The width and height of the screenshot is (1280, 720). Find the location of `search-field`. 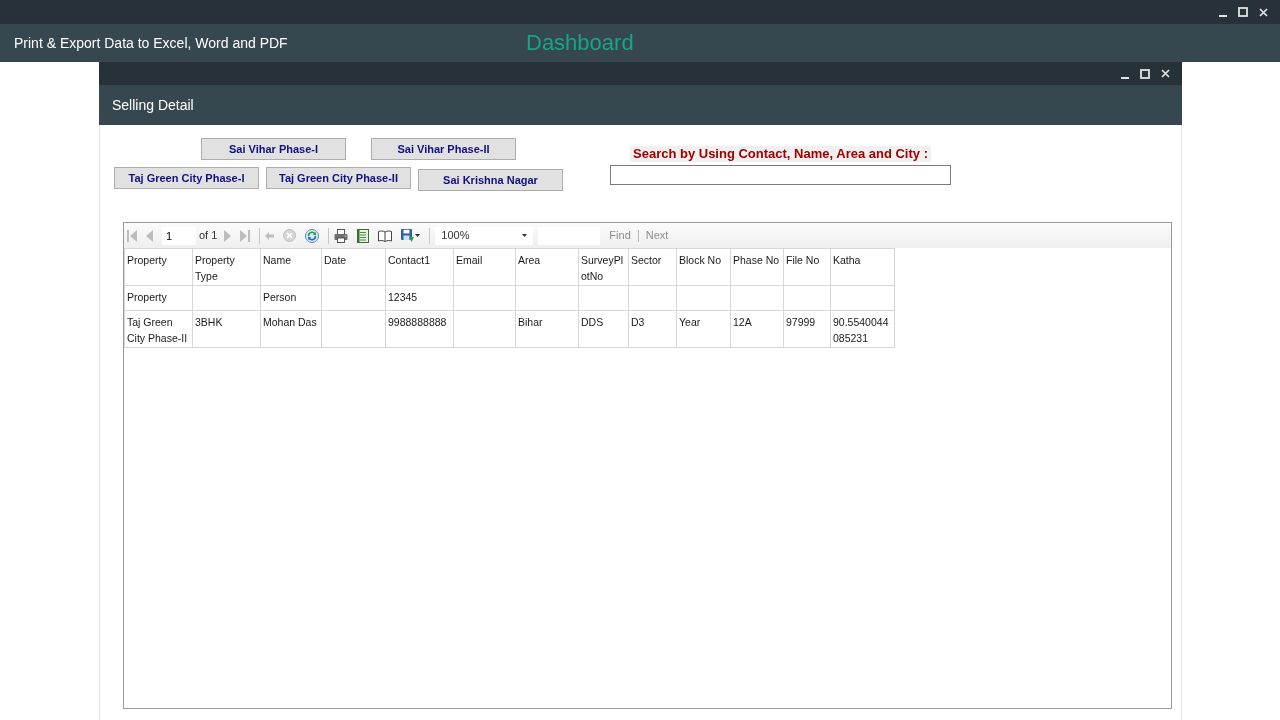

search-field is located at coordinates (780, 175).